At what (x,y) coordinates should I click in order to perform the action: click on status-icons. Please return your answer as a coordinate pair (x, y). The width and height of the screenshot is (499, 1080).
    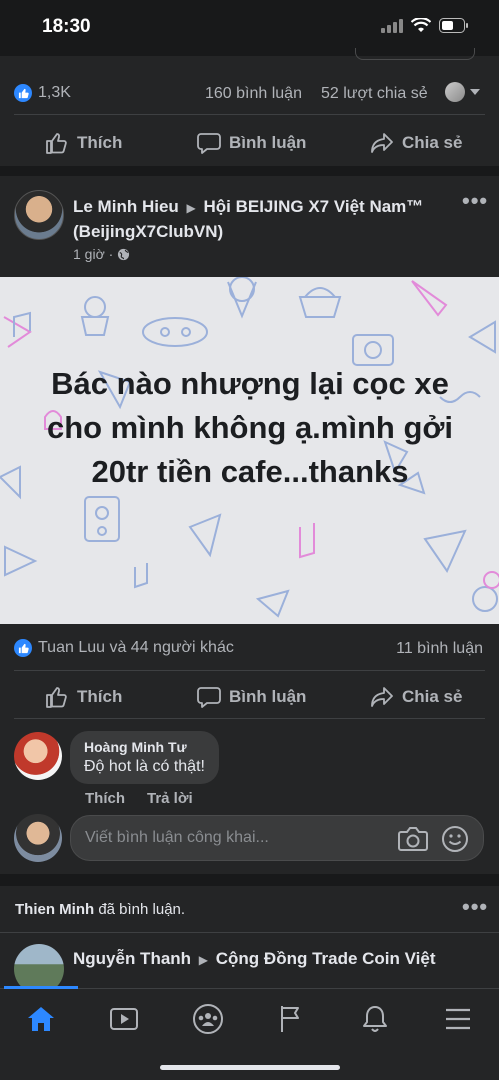
    Looking at the image, I should click on (425, 25).